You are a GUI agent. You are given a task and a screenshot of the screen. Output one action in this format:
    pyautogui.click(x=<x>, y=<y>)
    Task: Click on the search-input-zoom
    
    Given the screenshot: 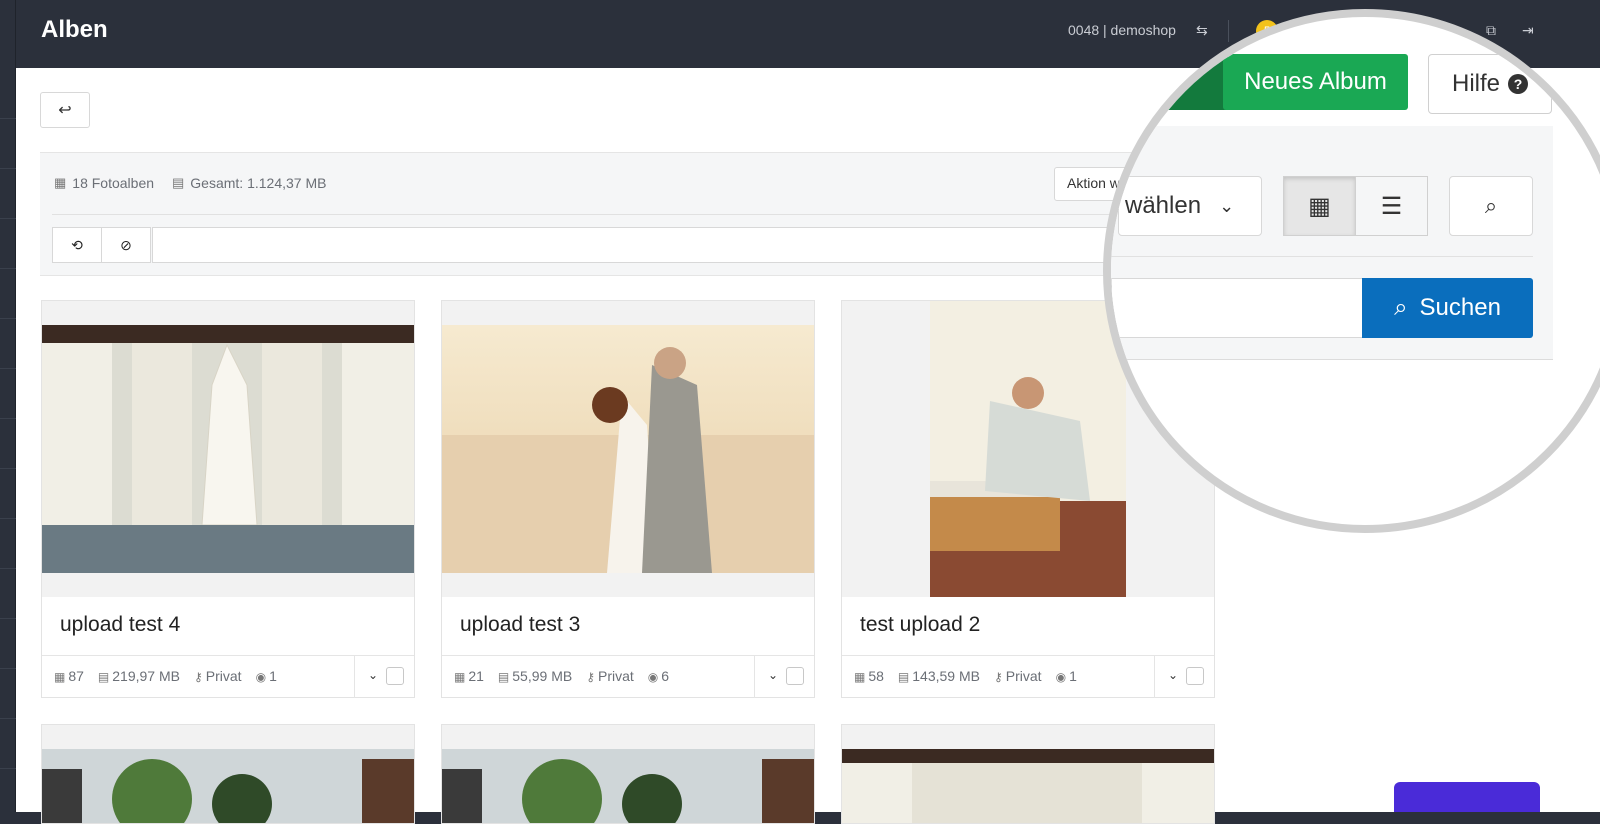 What is the action you would take?
    pyautogui.click(x=1237, y=308)
    